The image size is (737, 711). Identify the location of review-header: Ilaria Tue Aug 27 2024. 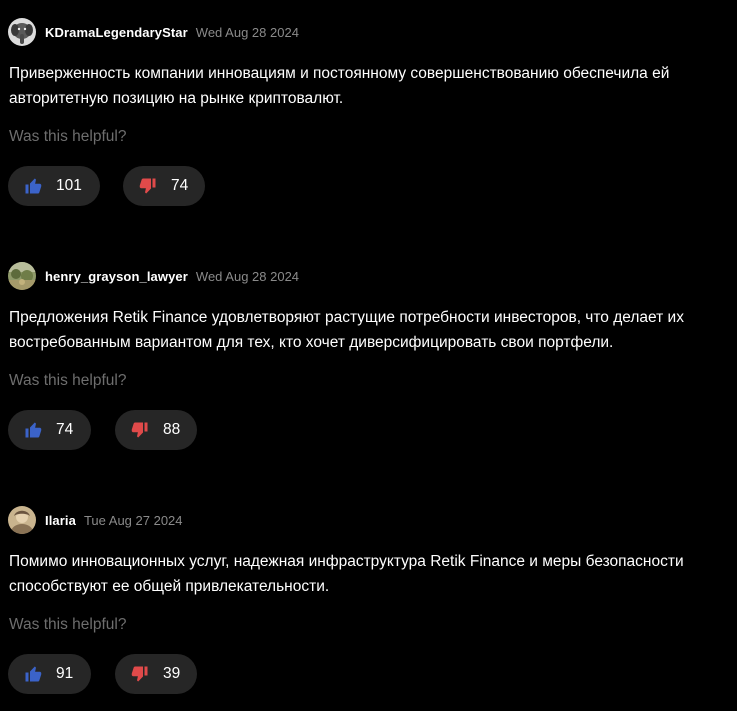
(95, 520).